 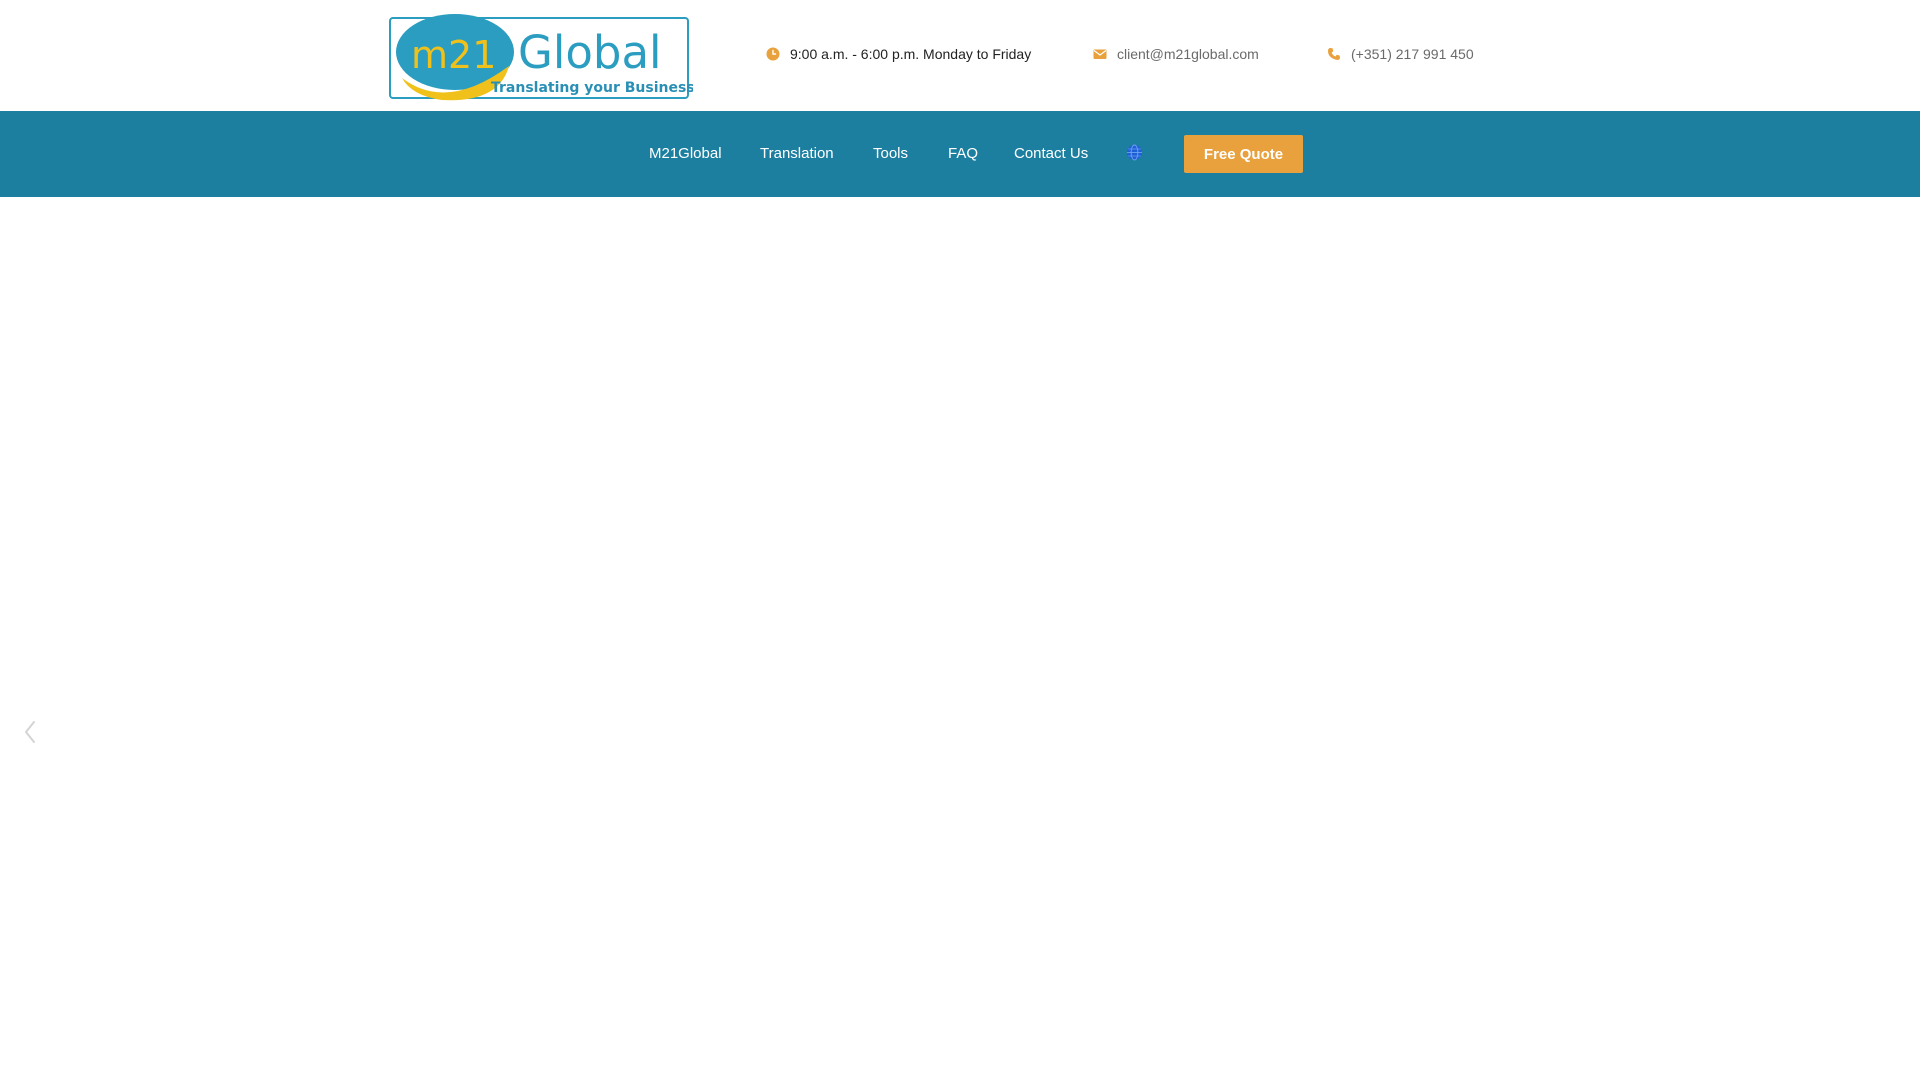 I want to click on chevron-left-icon, so click(x=30, y=732).